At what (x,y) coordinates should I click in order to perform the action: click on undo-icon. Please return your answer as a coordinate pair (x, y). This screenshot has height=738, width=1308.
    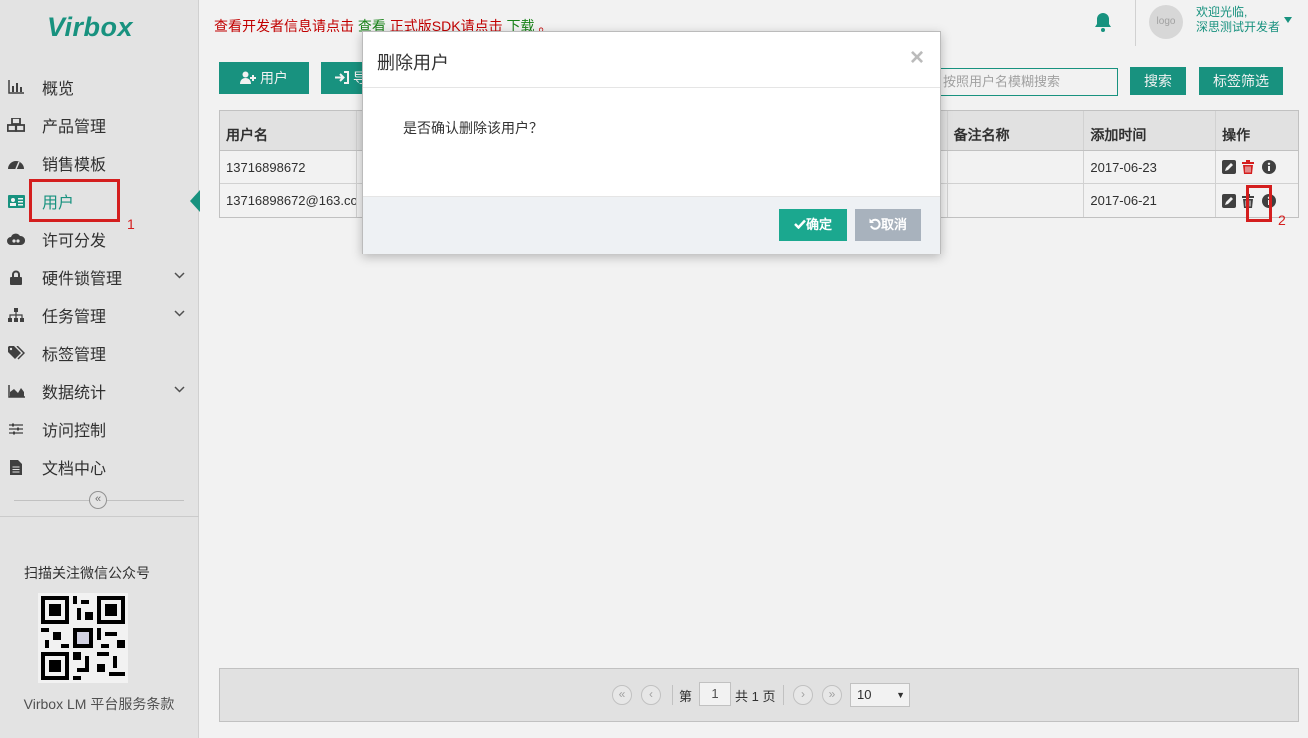
    Looking at the image, I should click on (875, 224).